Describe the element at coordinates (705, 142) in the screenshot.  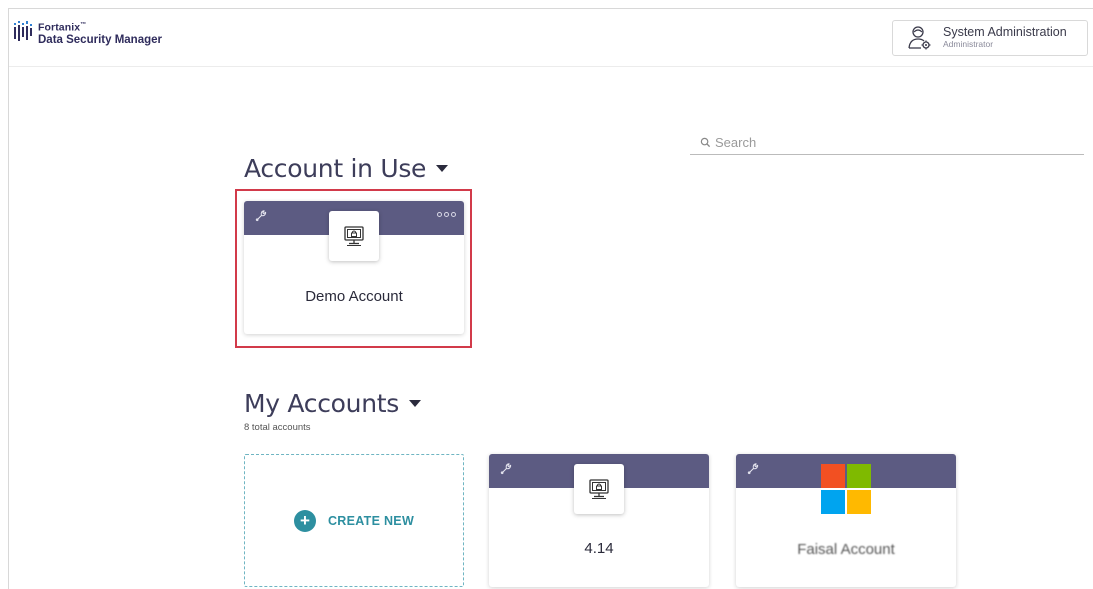
I see `search-icon` at that location.